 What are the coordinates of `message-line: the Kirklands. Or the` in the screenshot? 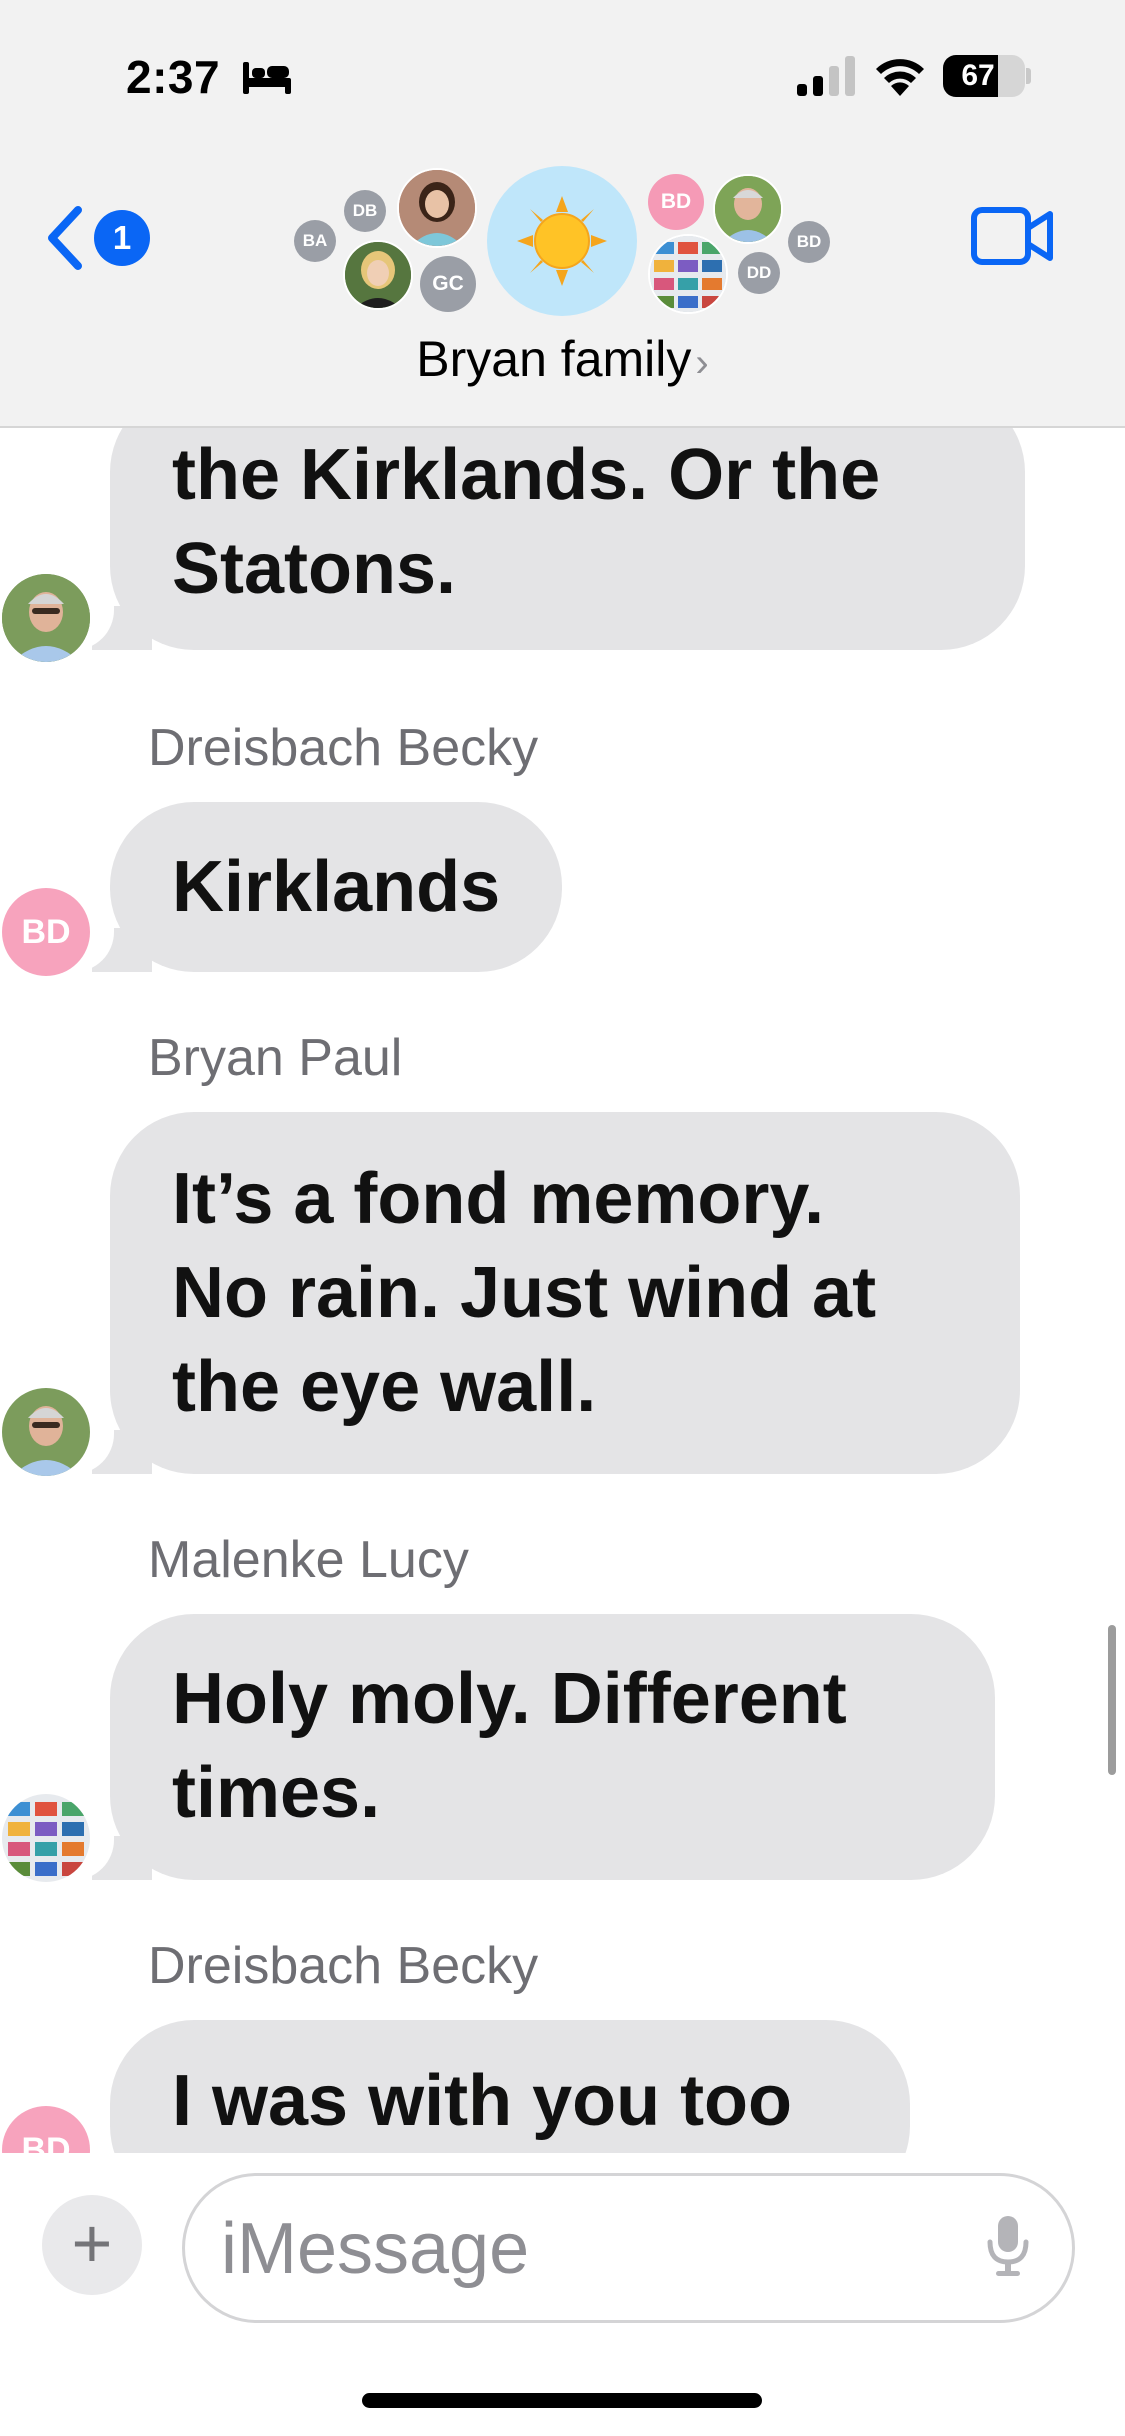 It's located at (526, 475).